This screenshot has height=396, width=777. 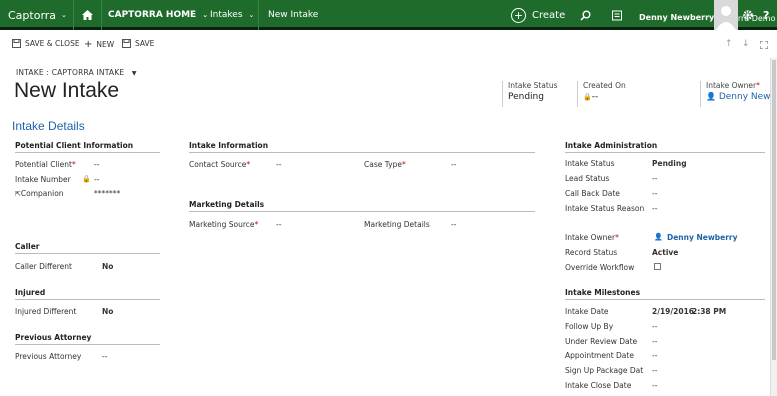 What do you see at coordinates (269, 224) in the screenshot?
I see `field-marketing-source: Marketing Source* --` at bounding box center [269, 224].